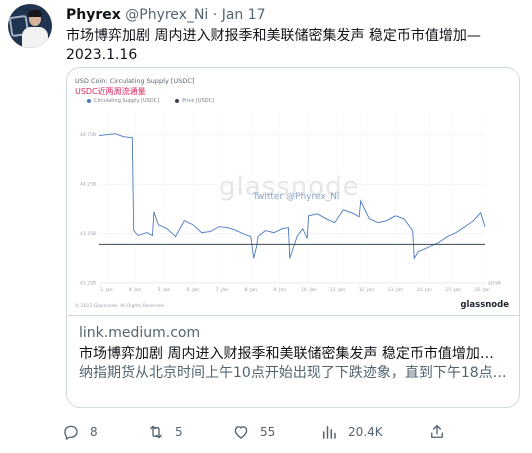 The height and width of the screenshot is (453, 532). Describe the element at coordinates (484, 305) in the screenshot. I see `chart-brand-logo: glassnode` at that location.